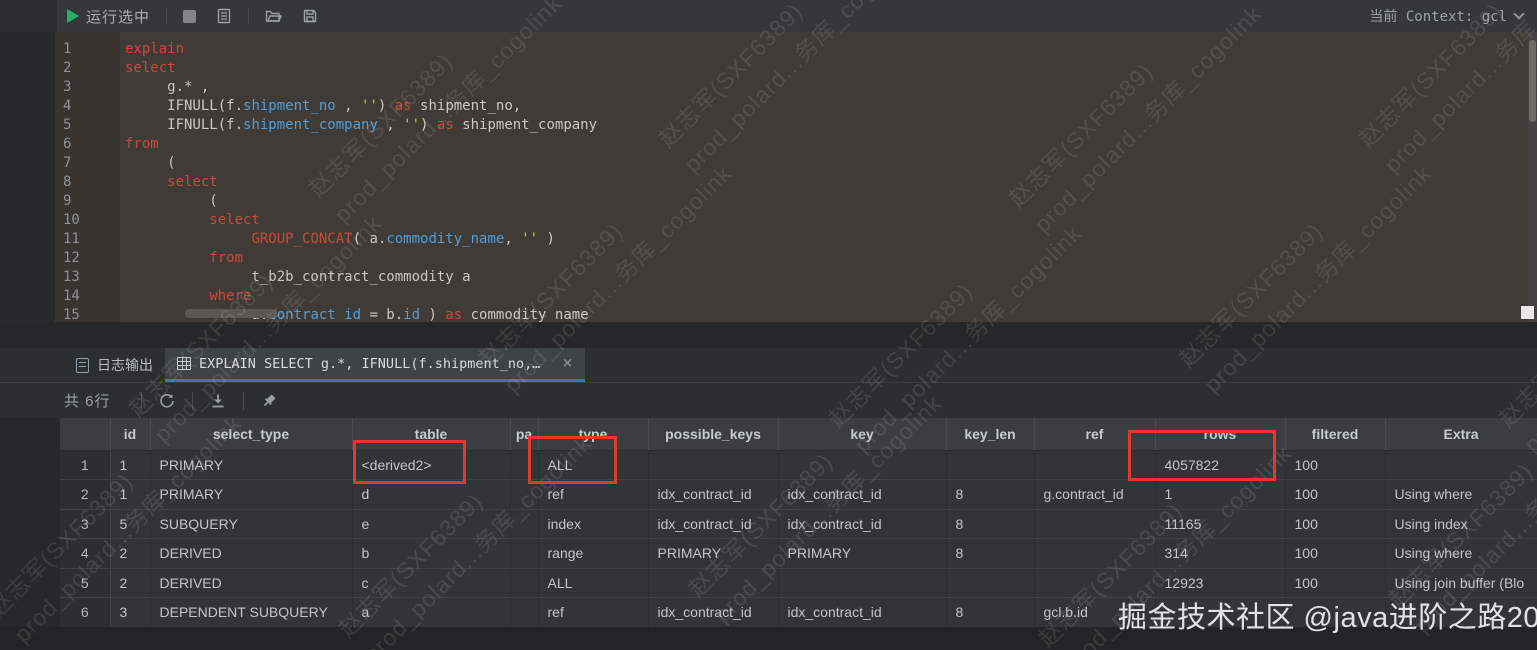  I want to click on column-header-table: table, so click(431, 434).